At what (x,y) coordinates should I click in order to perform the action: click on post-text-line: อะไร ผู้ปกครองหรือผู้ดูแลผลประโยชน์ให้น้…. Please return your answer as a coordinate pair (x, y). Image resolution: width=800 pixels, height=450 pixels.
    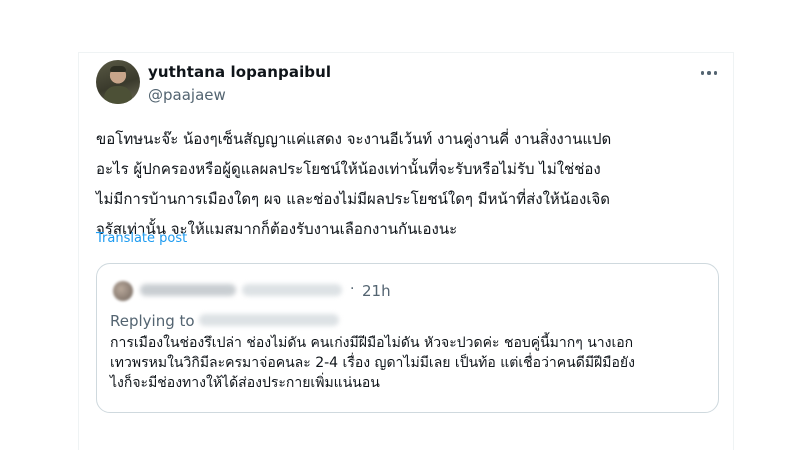
    Looking at the image, I should click on (348, 169).